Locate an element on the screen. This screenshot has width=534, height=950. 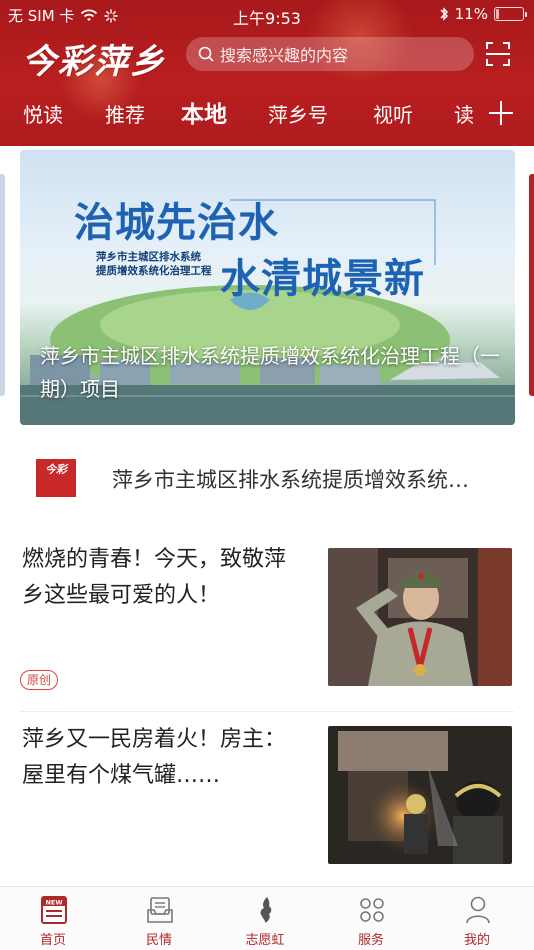
battery-percent: 11% is located at coordinates (471, 14).